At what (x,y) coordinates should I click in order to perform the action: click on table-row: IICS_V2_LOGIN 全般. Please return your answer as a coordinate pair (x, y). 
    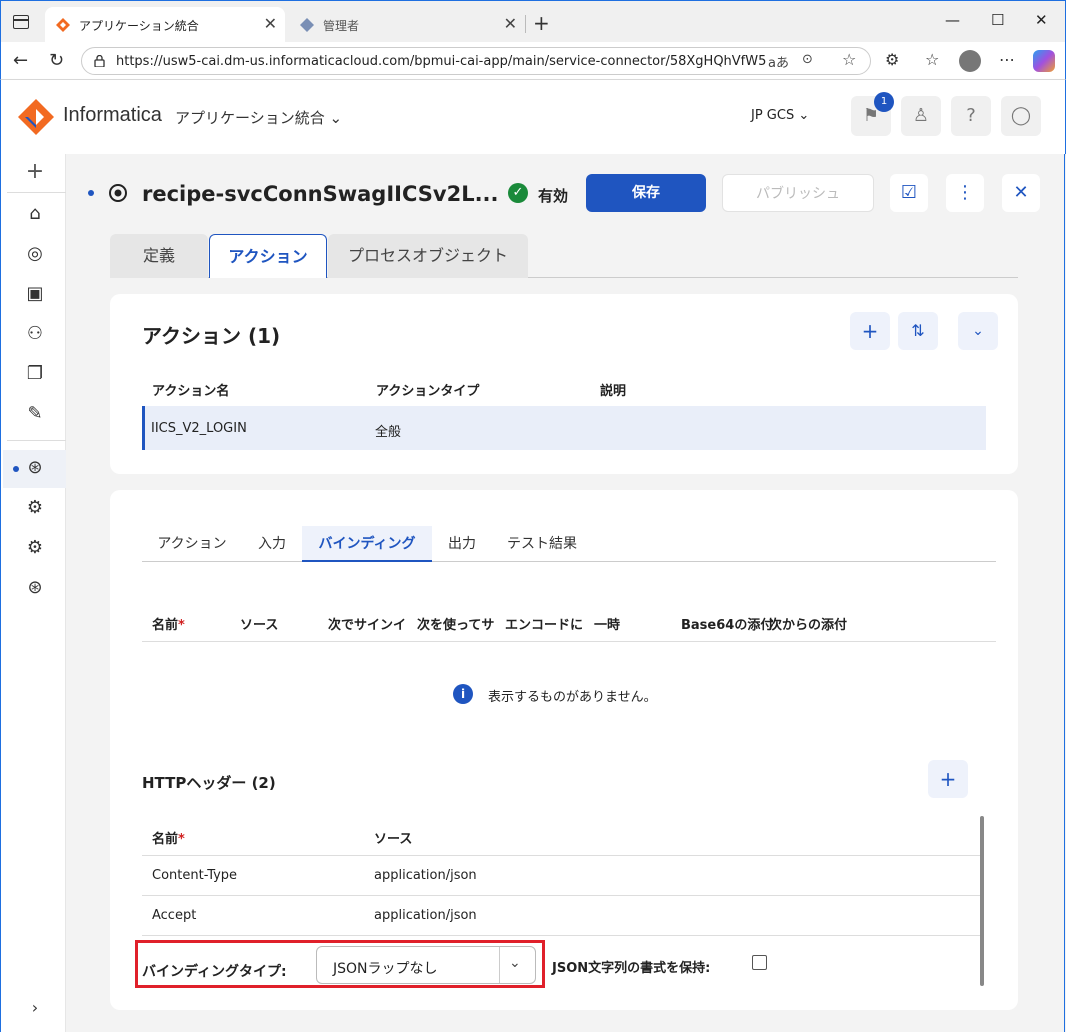
    Looking at the image, I should click on (564, 428).